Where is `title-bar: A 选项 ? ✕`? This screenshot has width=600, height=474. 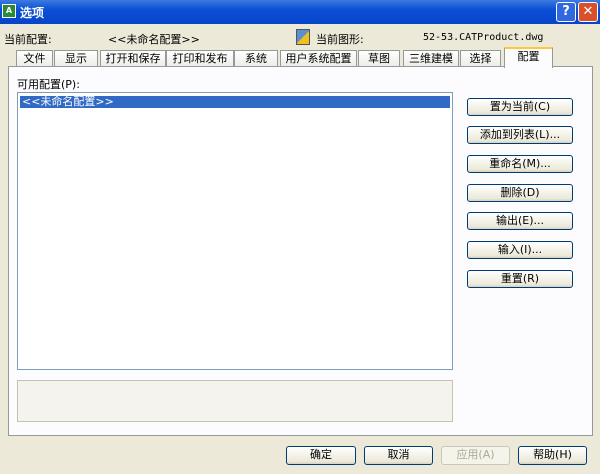
title-bar: A 选项 ? ✕ is located at coordinates (300, 12).